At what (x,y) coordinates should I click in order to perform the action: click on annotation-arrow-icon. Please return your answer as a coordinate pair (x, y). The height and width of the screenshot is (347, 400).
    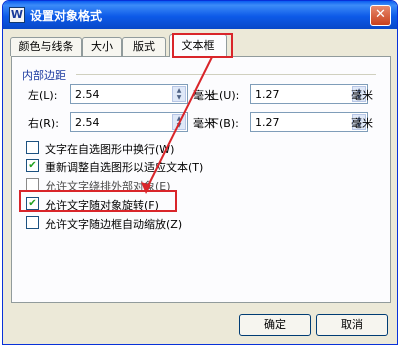
    Looking at the image, I should click on (177, 125).